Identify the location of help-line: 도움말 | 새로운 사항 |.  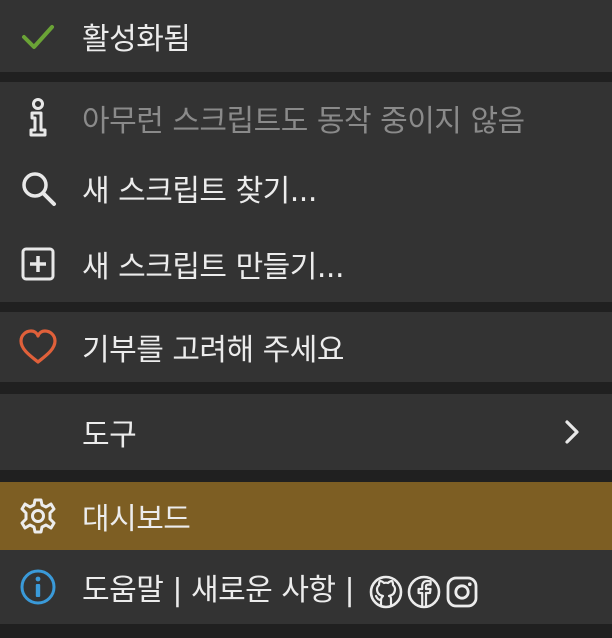
(280, 587).